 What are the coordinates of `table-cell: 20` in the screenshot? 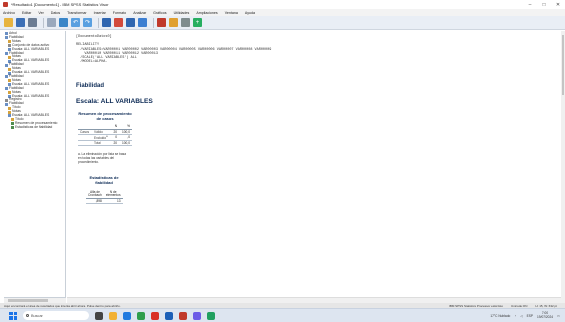 It's located at (115, 143).